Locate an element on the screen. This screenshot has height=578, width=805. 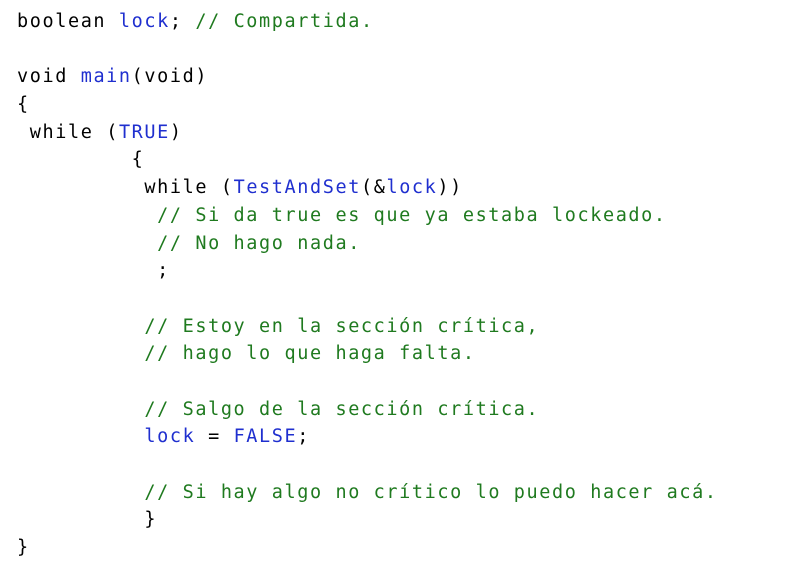
code-line: // hago lo que haga falta. is located at coordinates (367, 354).